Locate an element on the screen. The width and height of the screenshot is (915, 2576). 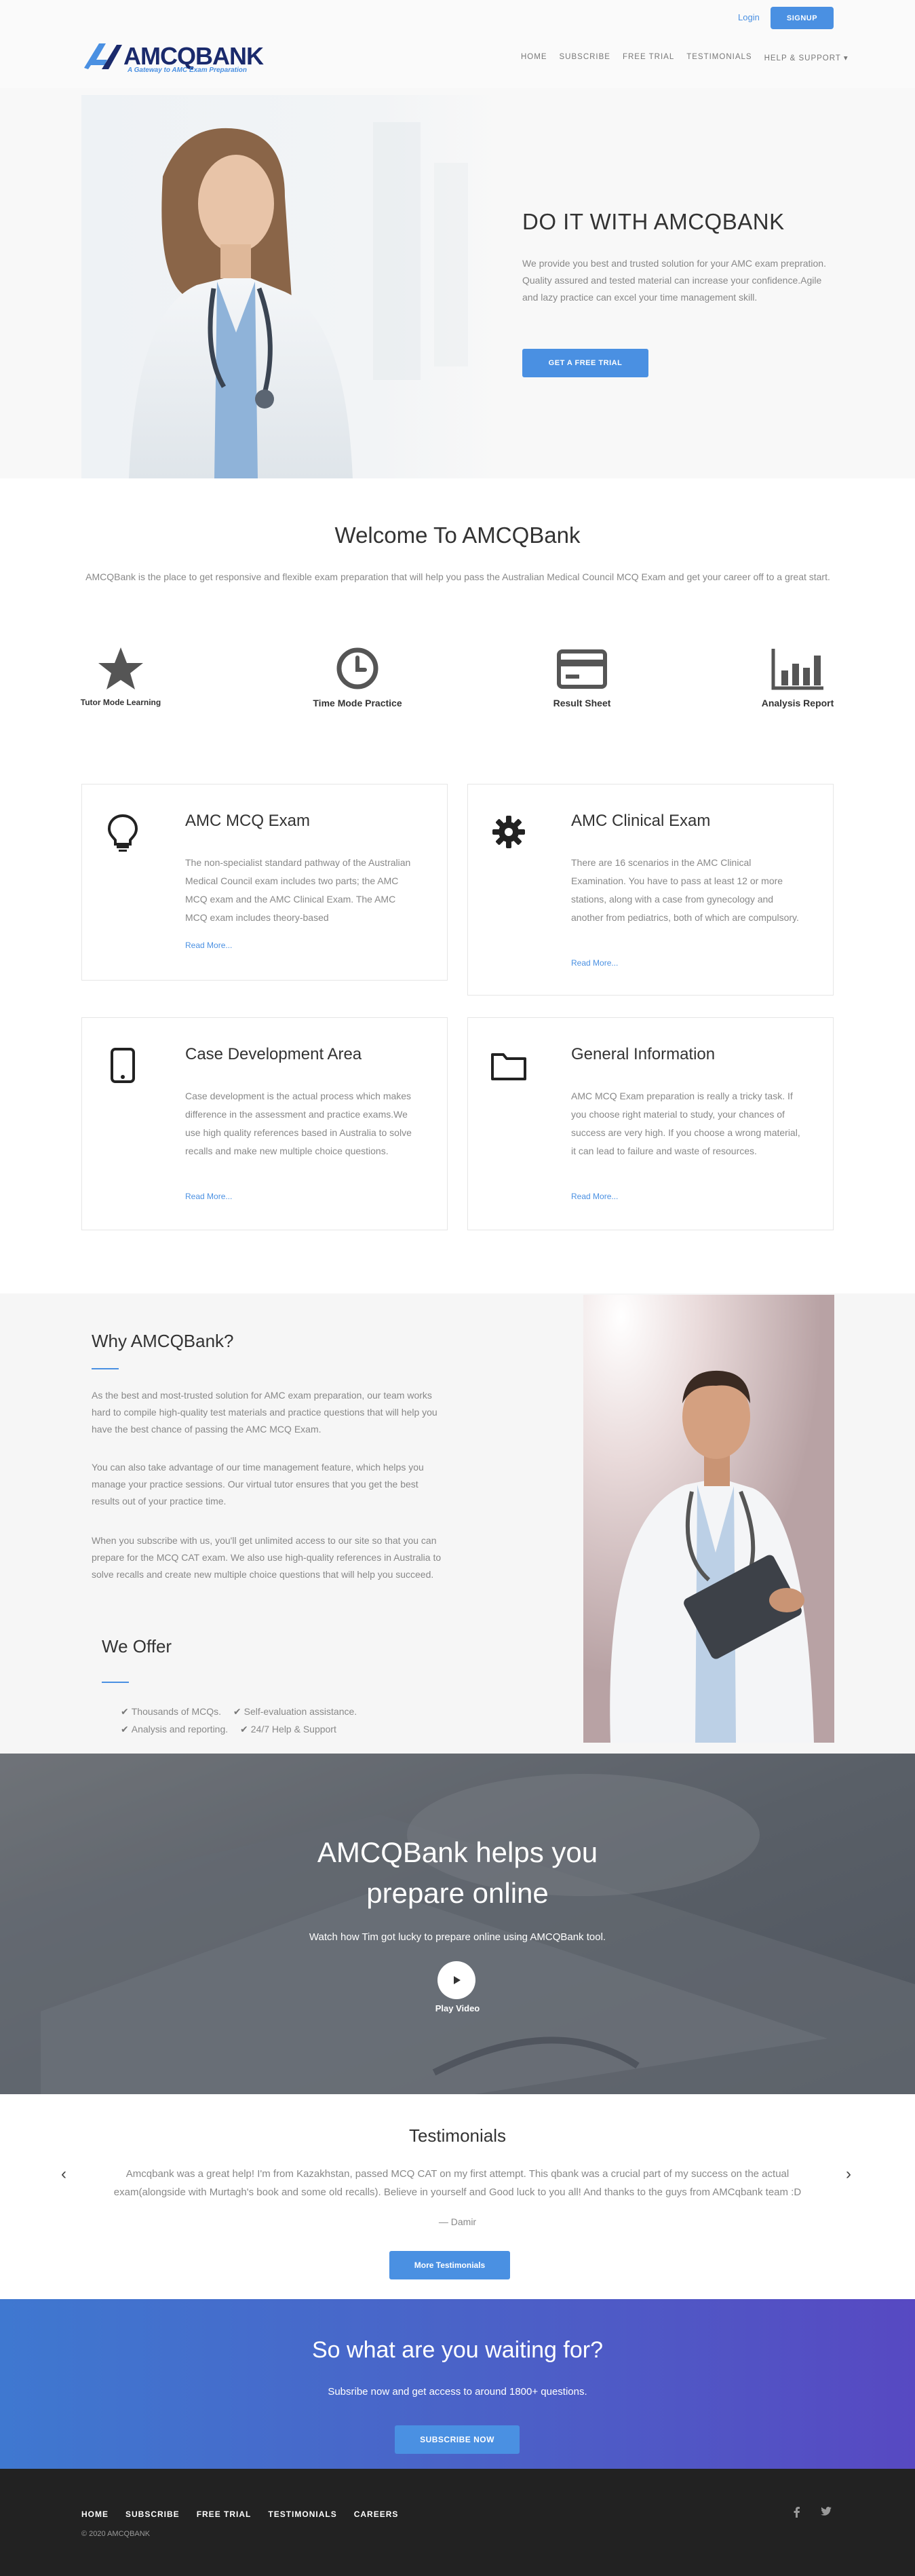
copyright: © 2020 AMCQBANK is located at coordinates (116, 2534).